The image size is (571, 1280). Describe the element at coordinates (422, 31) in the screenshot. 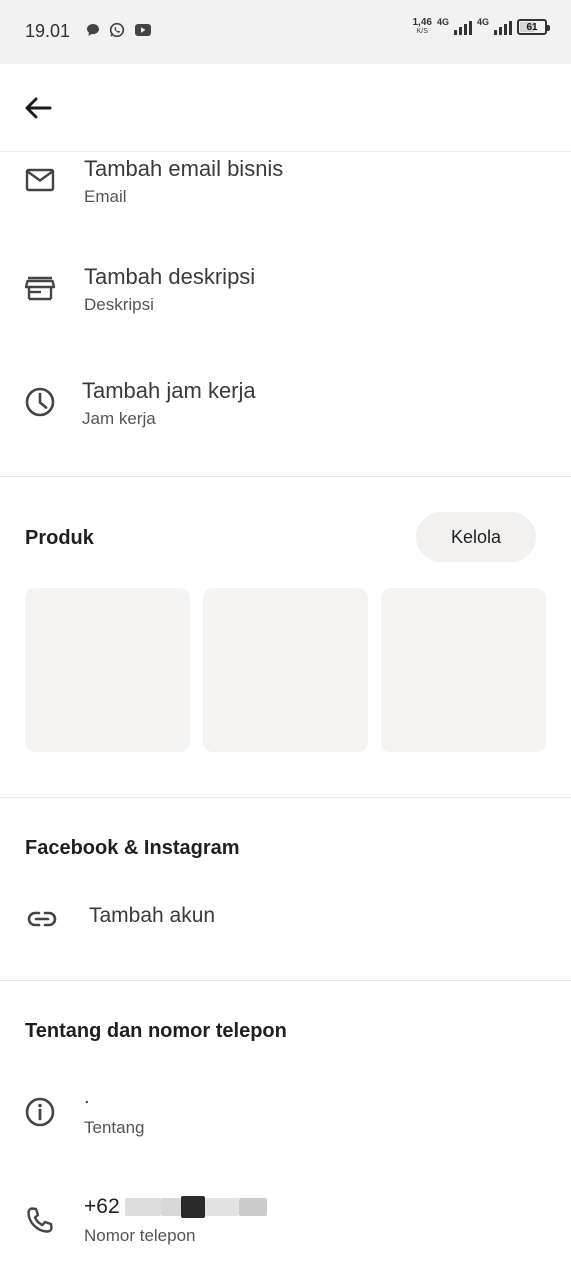

I see `network-speed-unit: K/S` at that location.